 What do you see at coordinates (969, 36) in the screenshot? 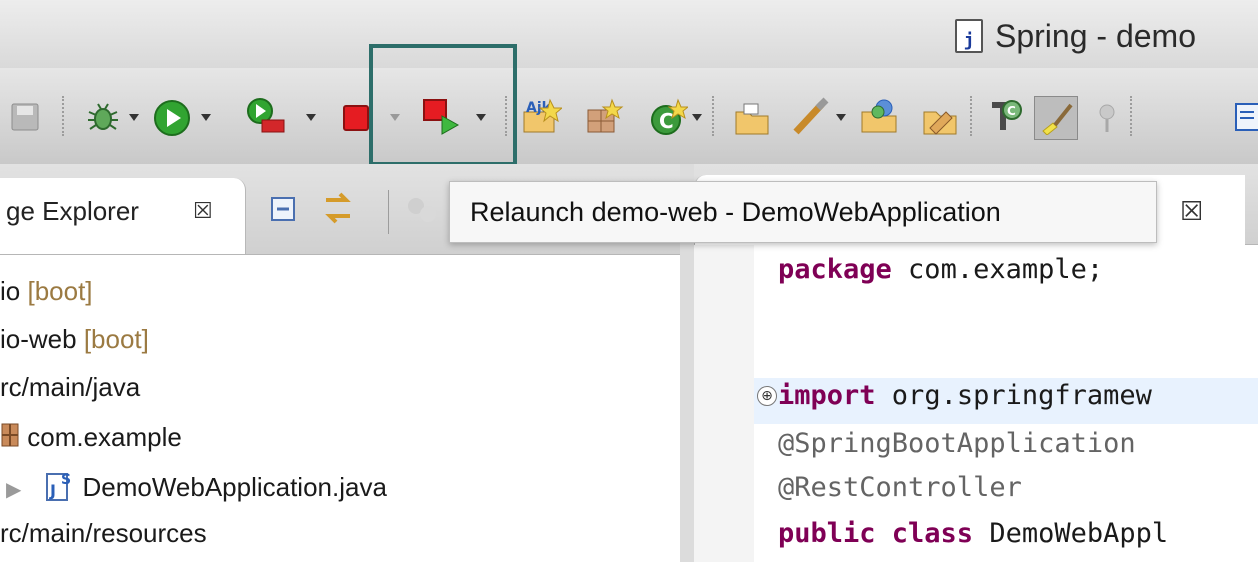
I see `java-file-icon: j` at bounding box center [969, 36].